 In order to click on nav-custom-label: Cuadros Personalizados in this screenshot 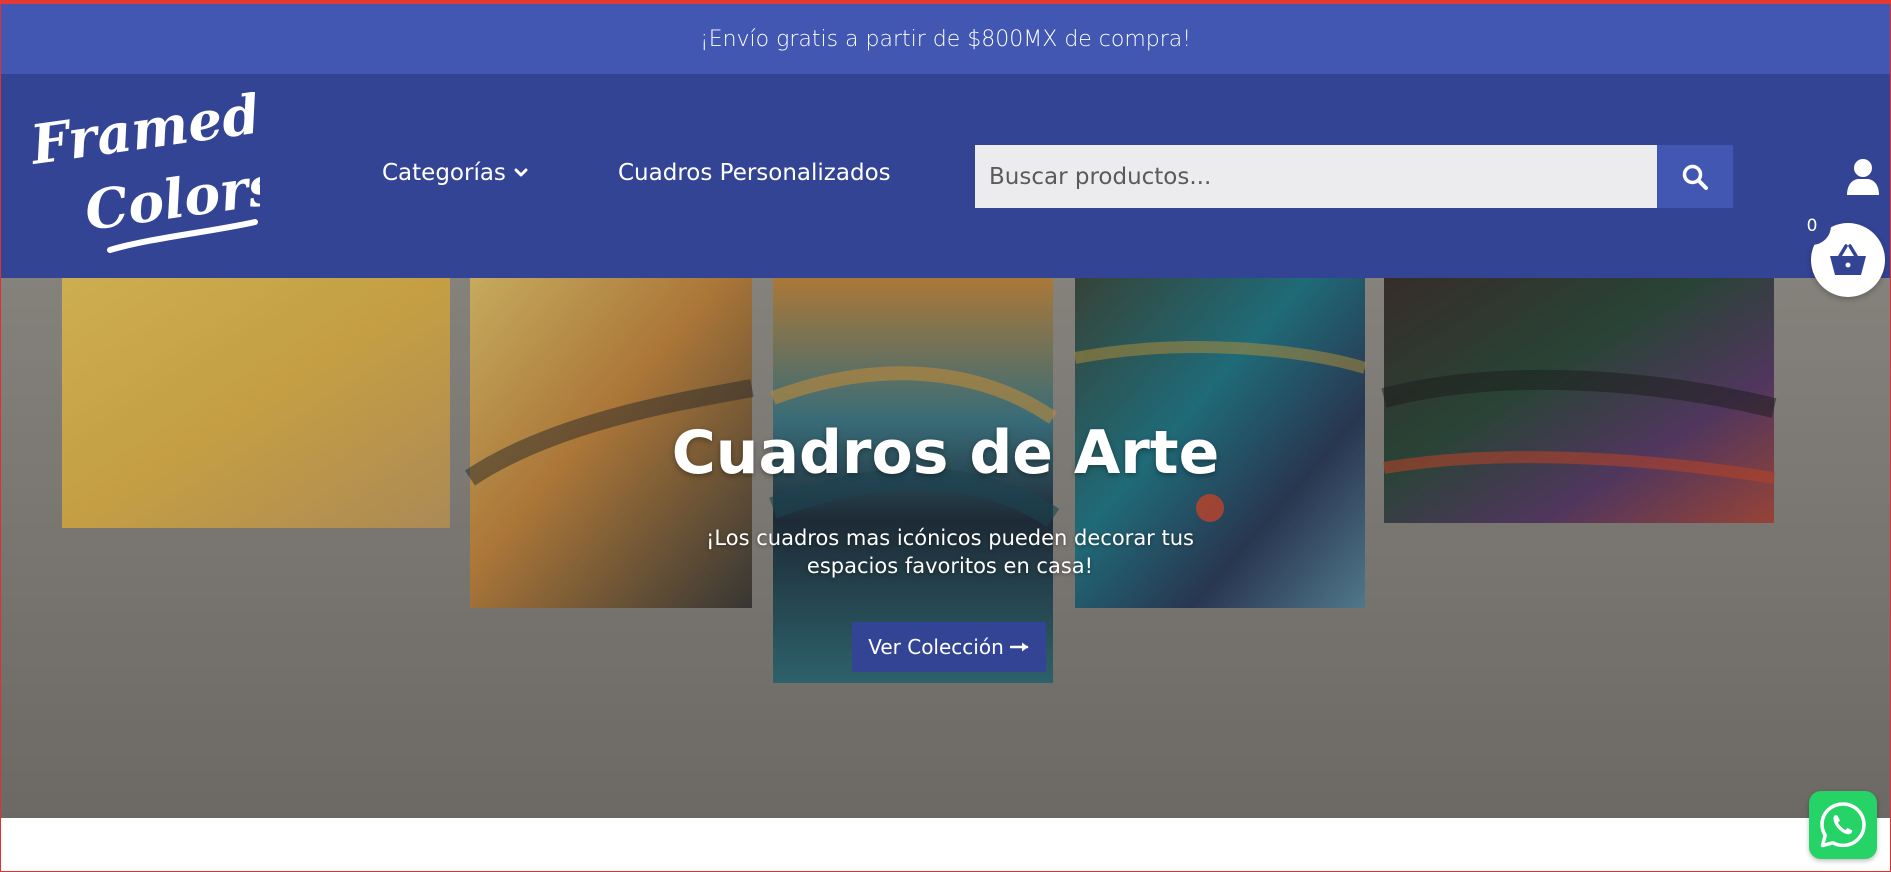, I will do `click(754, 173)`.